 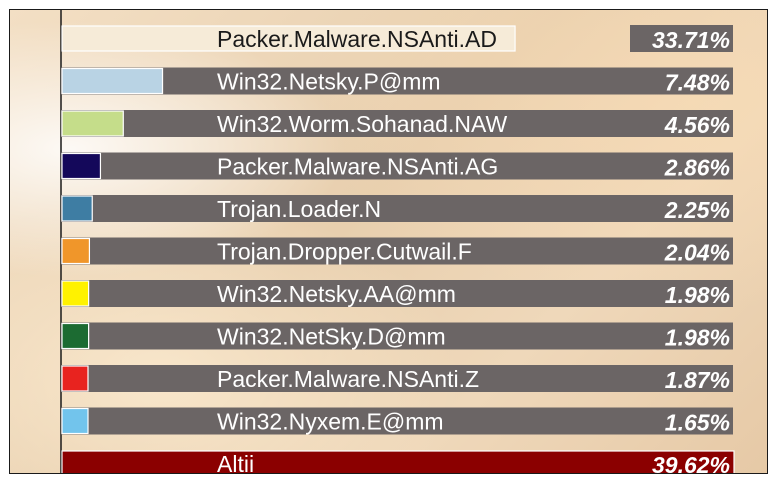 I want to click on category-label: Win32.Netsky.AA@mm, so click(x=336, y=294).